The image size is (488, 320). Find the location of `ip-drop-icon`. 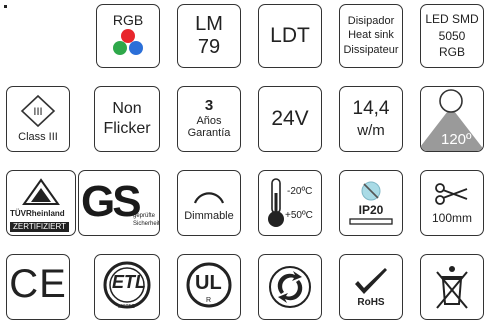

ip-drop-icon is located at coordinates (371, 191).